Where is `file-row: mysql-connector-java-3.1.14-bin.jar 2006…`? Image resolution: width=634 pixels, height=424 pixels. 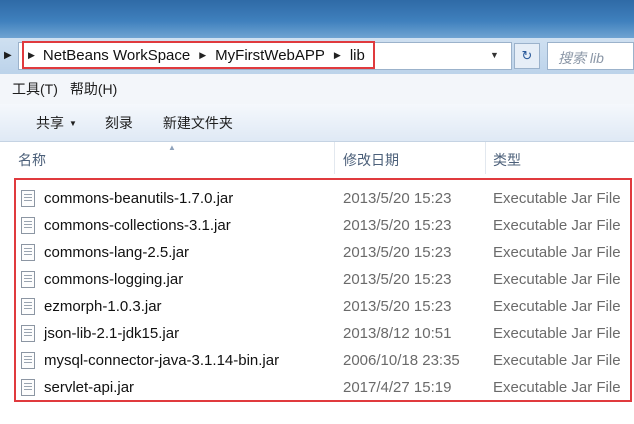
file-row: mysql-connector-java-3.1.14-bin.jar 2006… is located at coordinates (323, 360).